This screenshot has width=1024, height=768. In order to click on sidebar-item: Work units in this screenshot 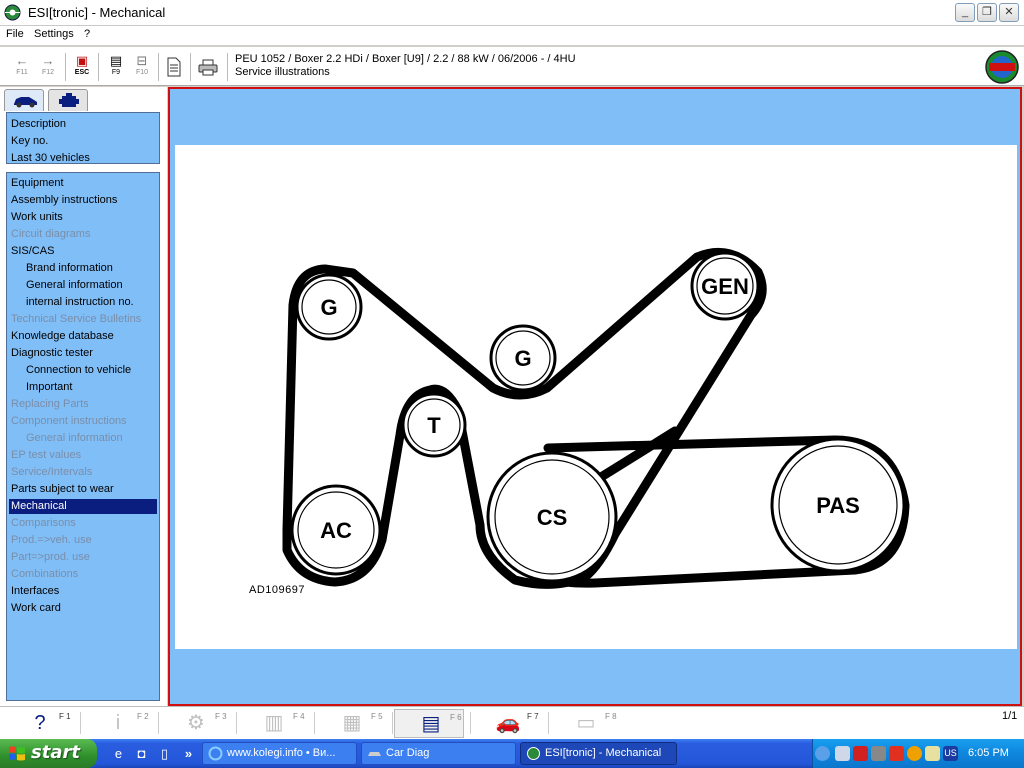, I will do `click(37, 217)`.